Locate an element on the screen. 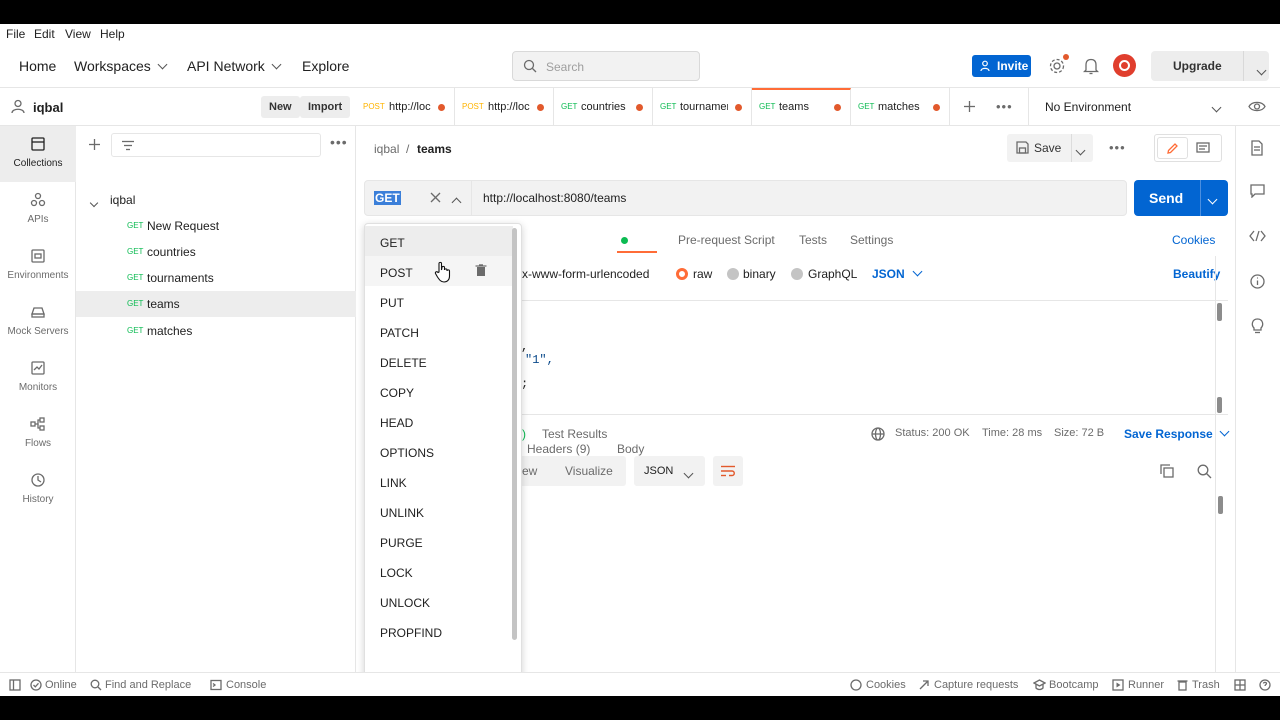 The height and width of the screenshot is (720, 1280). import-button: Import is located at coordinates (325, 107).